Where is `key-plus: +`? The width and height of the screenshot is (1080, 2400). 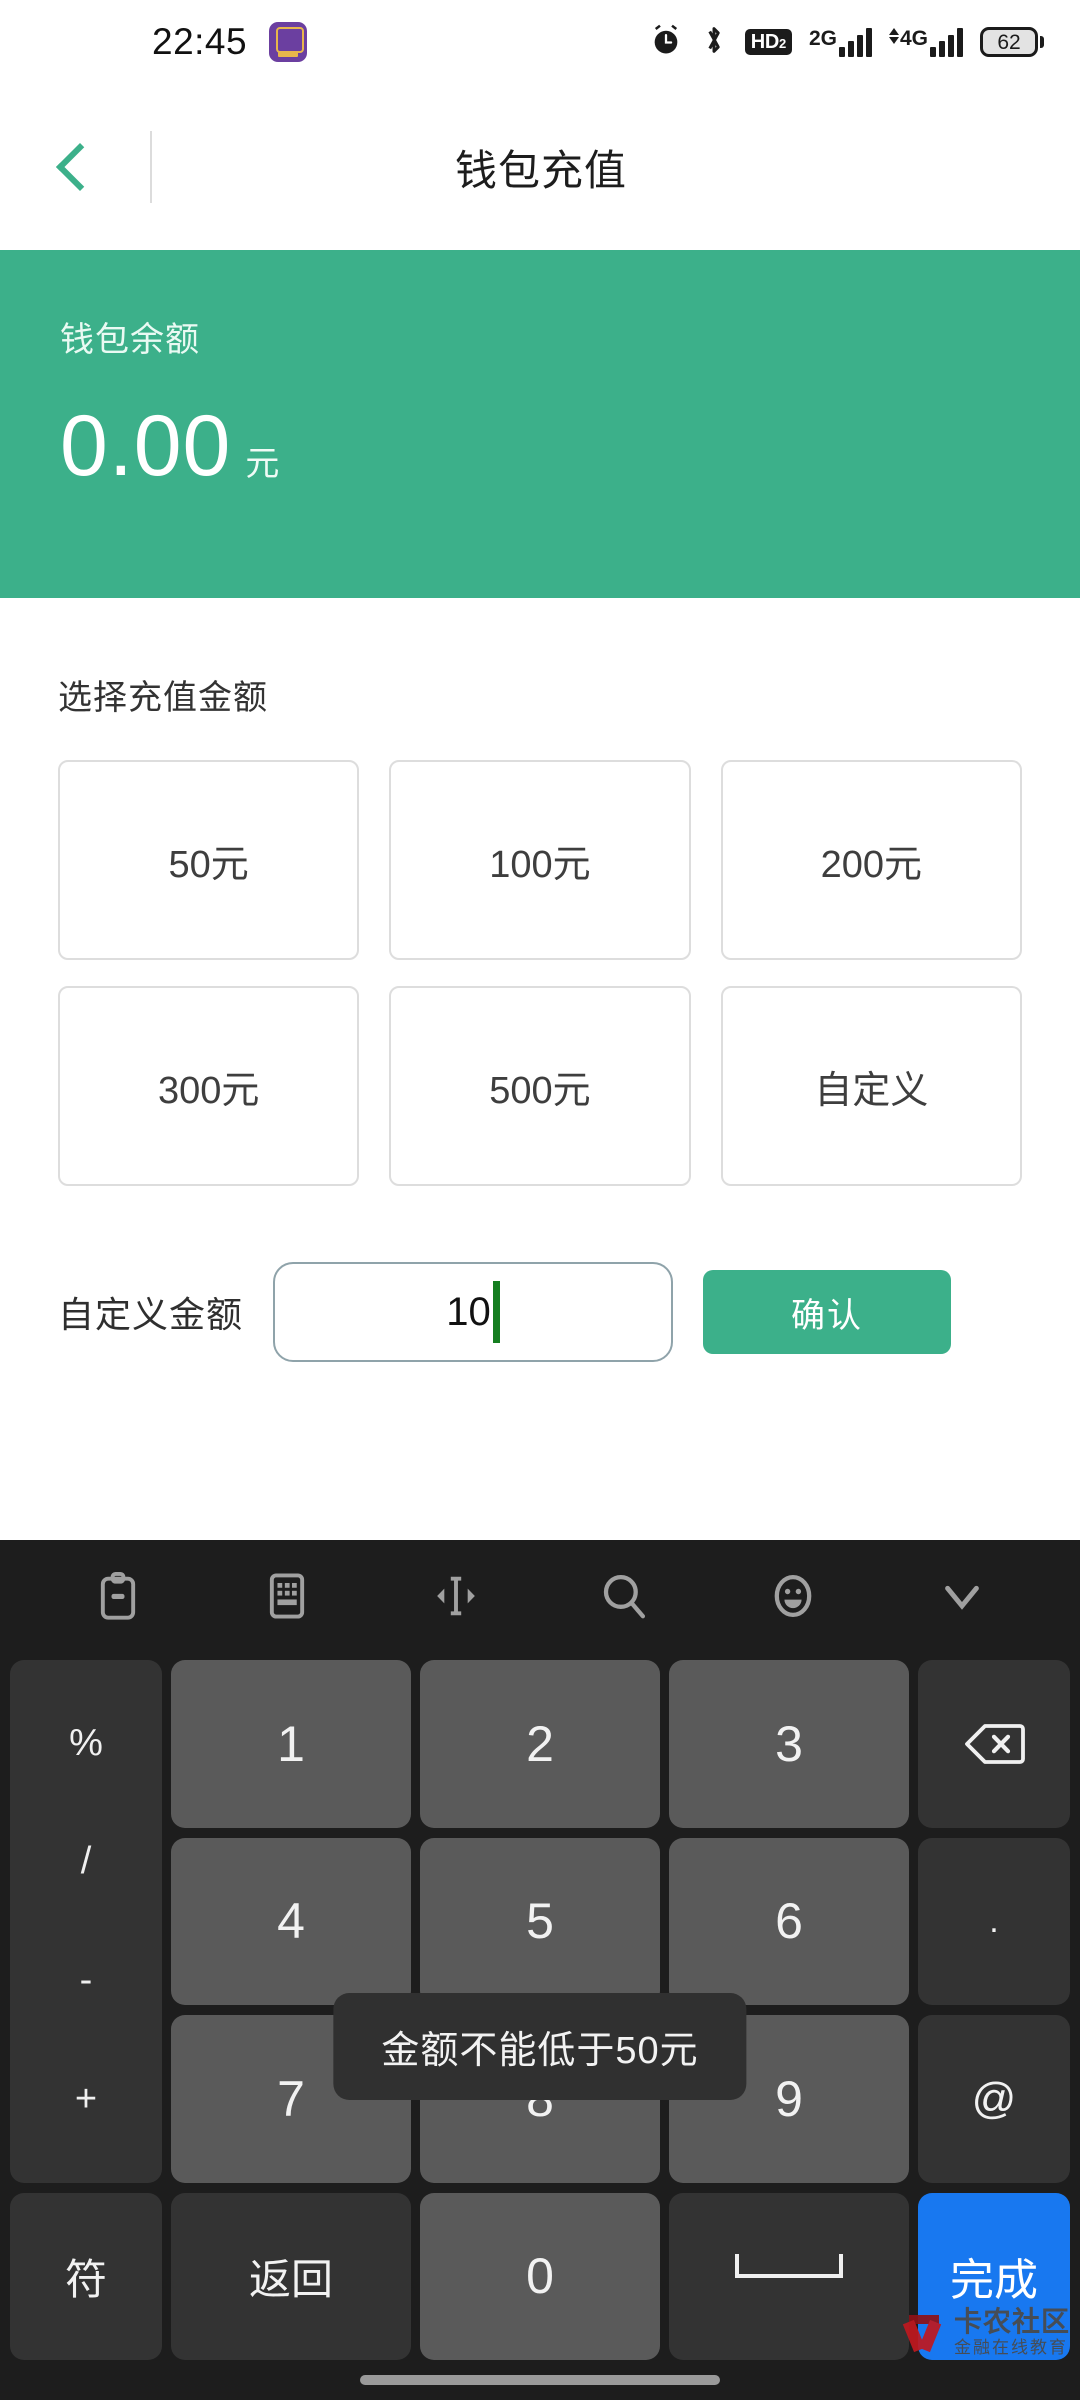 key-plus: + is located at coordinates (86, 2098).